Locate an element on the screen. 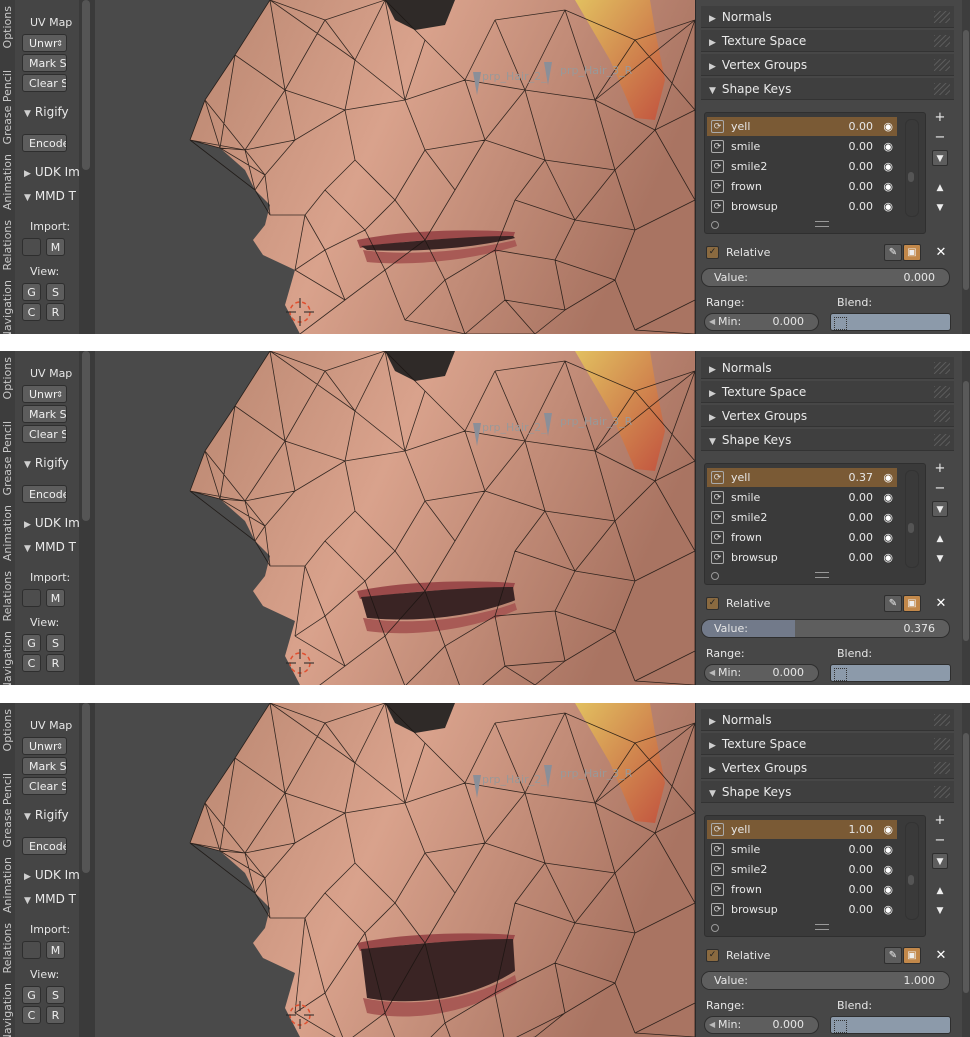 Image resolution: width=970 pixels, height=1037 pixels. arrow-left-icon: ◀ is located at coordinates (712, 322).